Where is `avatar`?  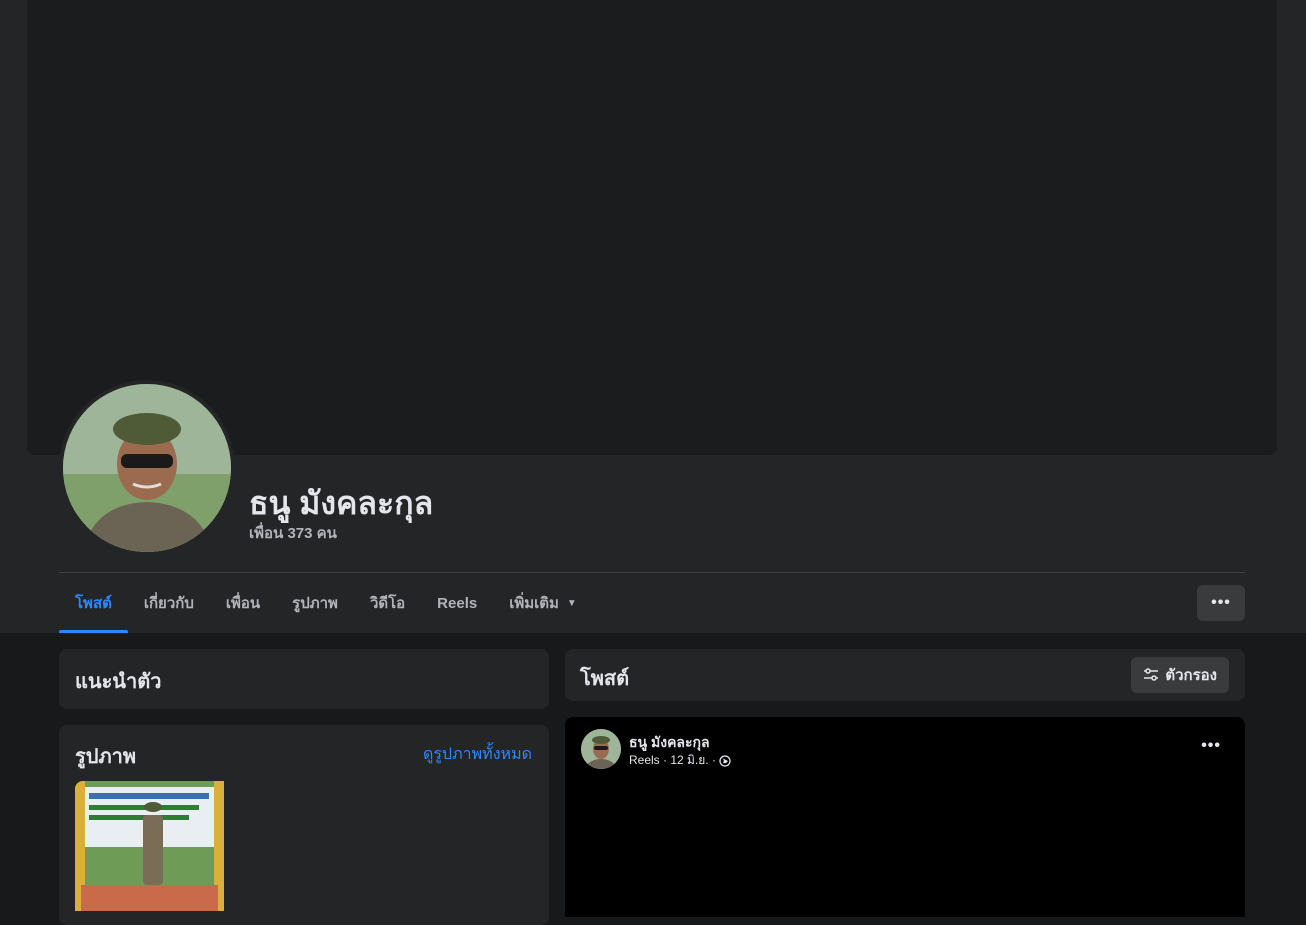 avatar is located at coordinates (147, 468).